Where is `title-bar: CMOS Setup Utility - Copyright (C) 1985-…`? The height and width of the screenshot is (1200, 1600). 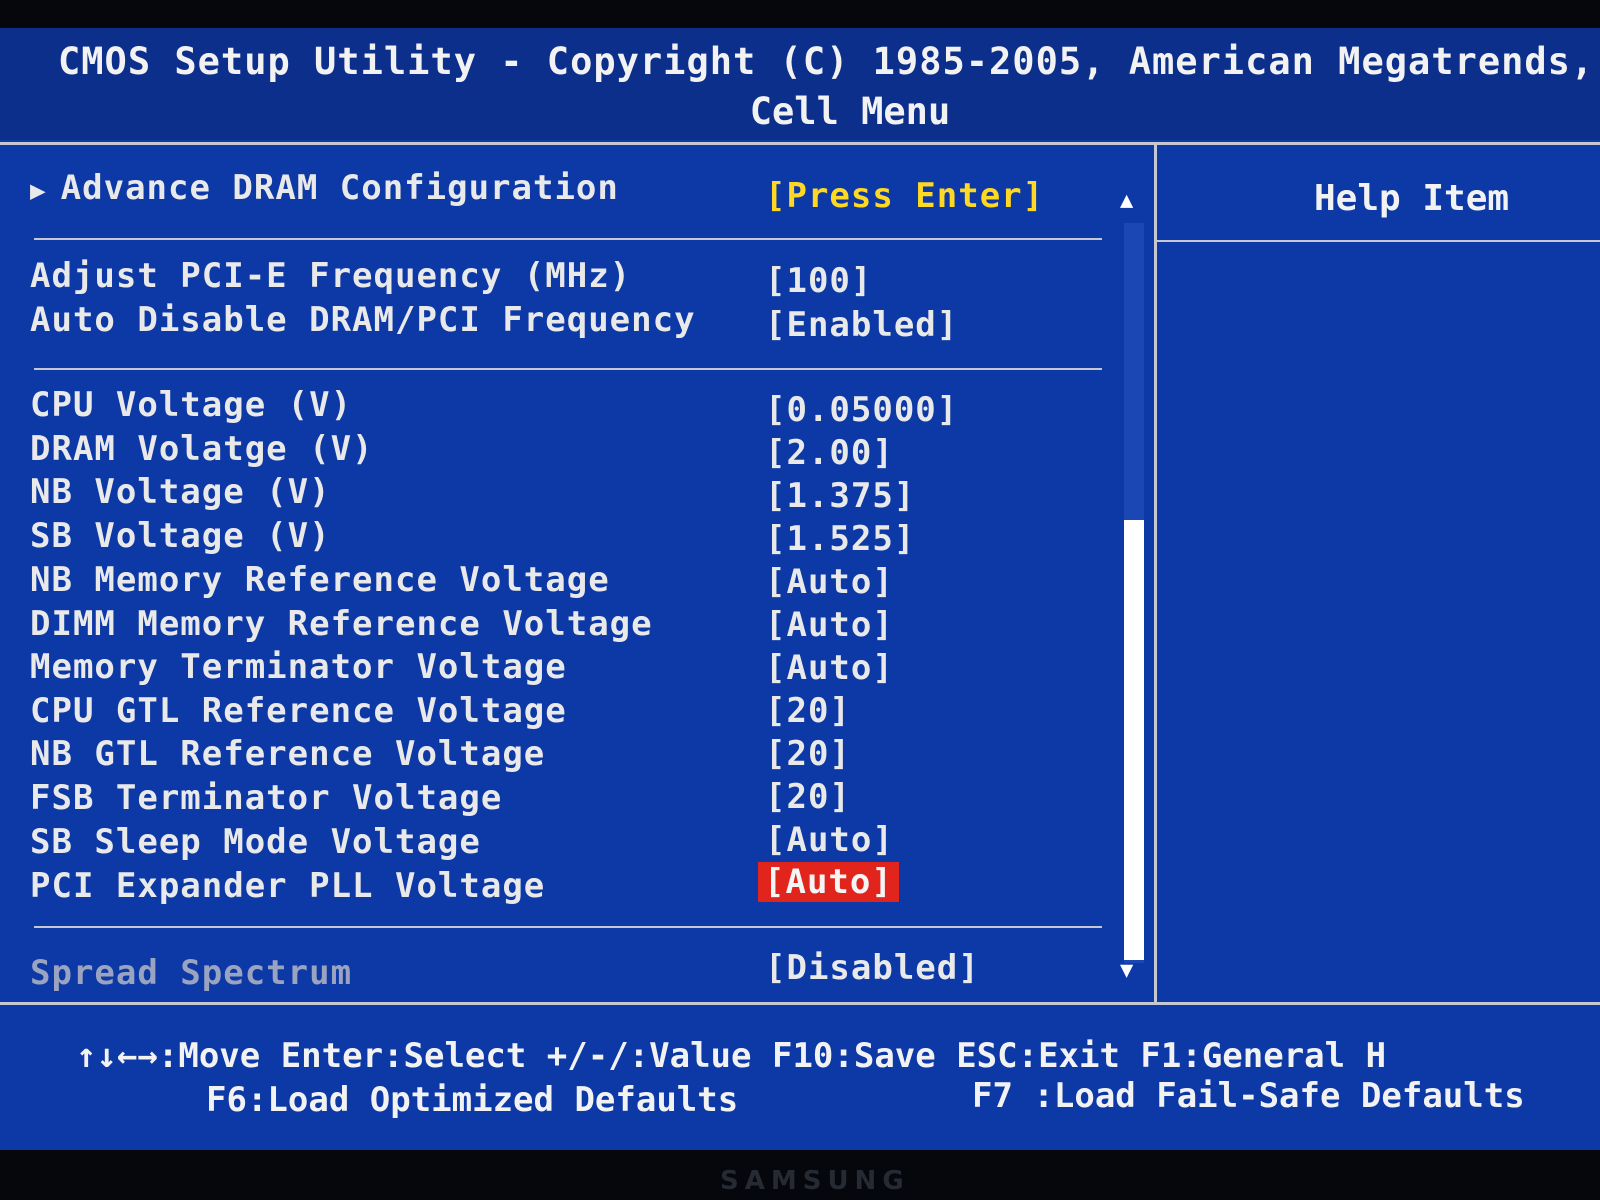 title-bar: CMOS Setup Utility - Copyright (C) 1985-… is located at coordinates (800, 84).